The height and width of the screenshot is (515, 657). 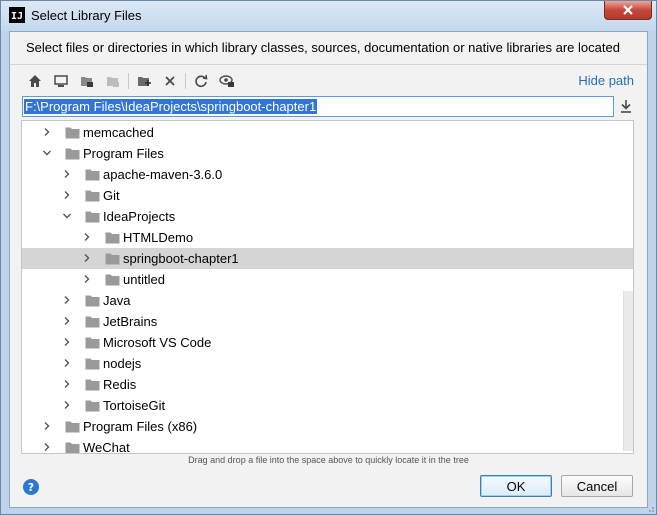 I want to click on cancel-button: Cancel, so click(x=597, y=486).